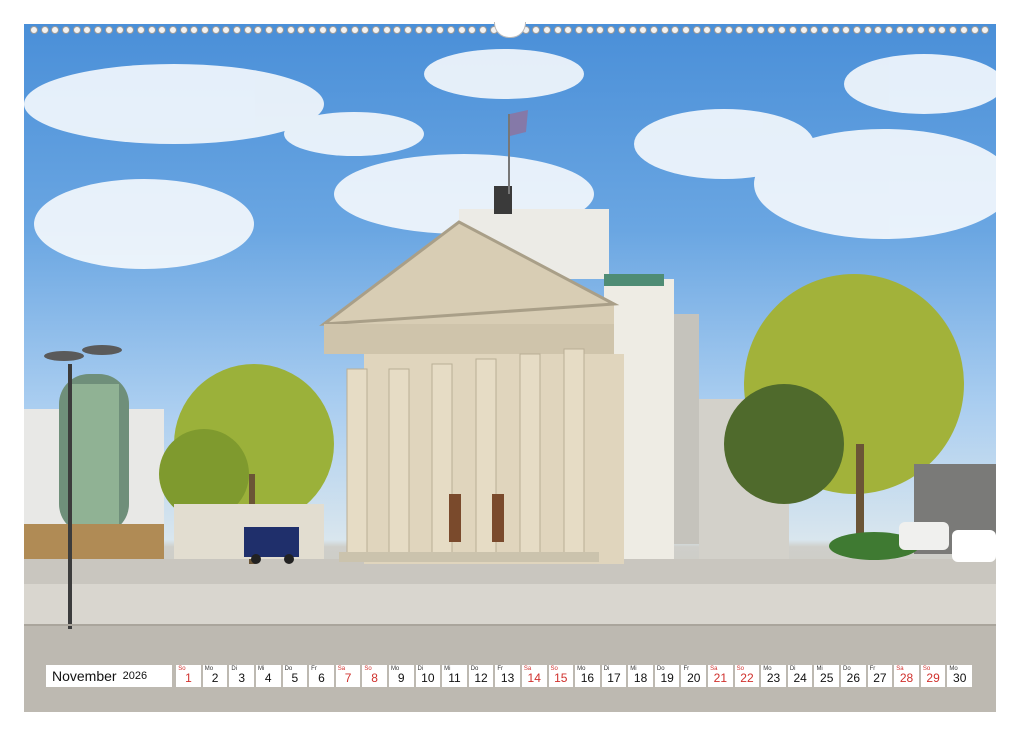  I want to click on day-number: 11, so click(454, 678).